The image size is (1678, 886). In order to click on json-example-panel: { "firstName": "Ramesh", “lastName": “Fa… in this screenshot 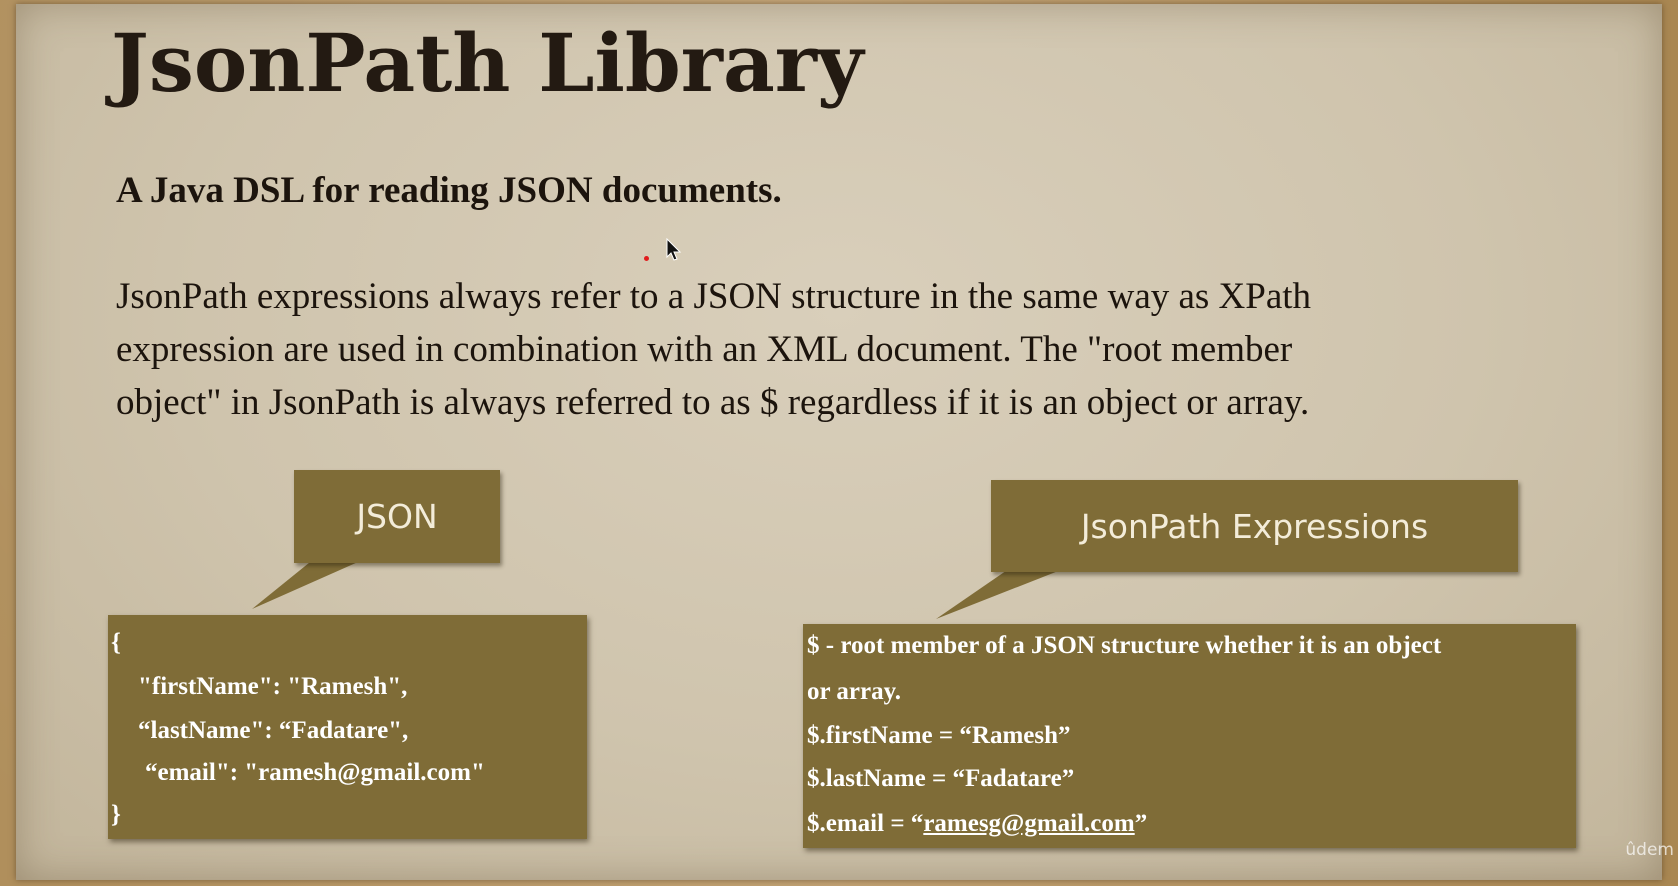, I will do `click(347, 727)`.